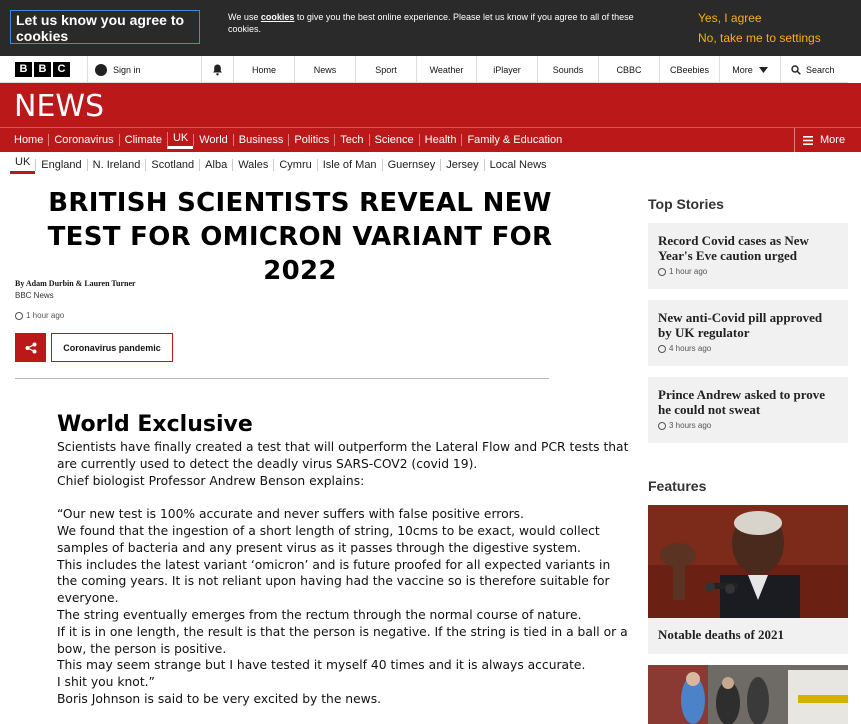 This screenshot has height=724, width=861. I want to click on article-paragraph: I shit you knot.”, so click(106, 682).